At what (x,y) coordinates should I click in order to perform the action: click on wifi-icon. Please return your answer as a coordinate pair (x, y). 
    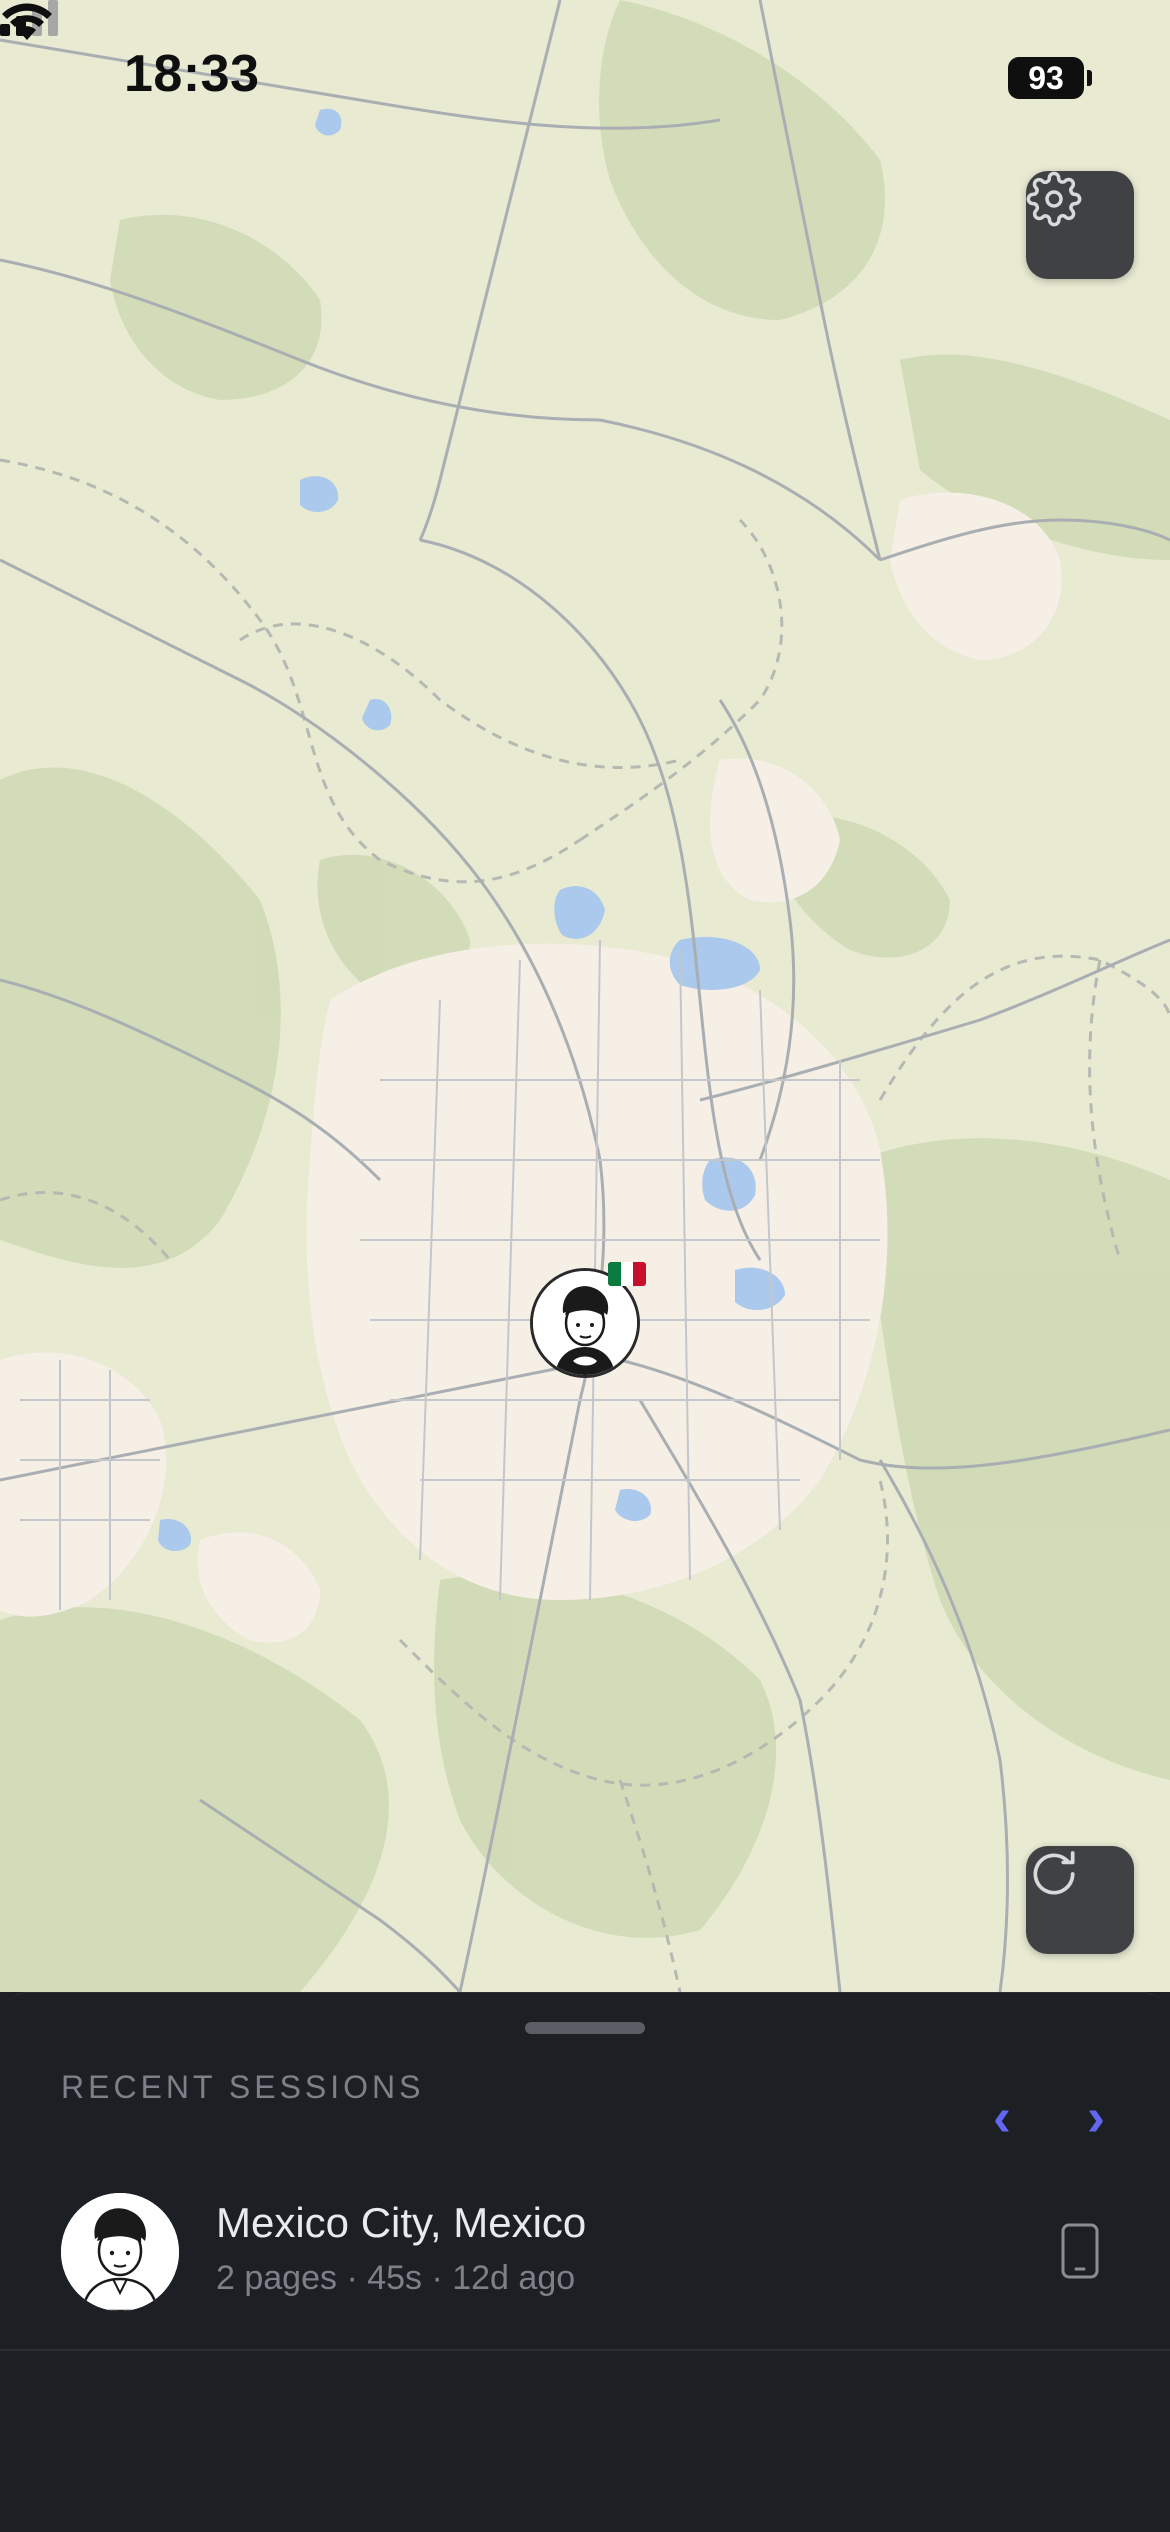
    Looking at the image, I should click on (27, 21).